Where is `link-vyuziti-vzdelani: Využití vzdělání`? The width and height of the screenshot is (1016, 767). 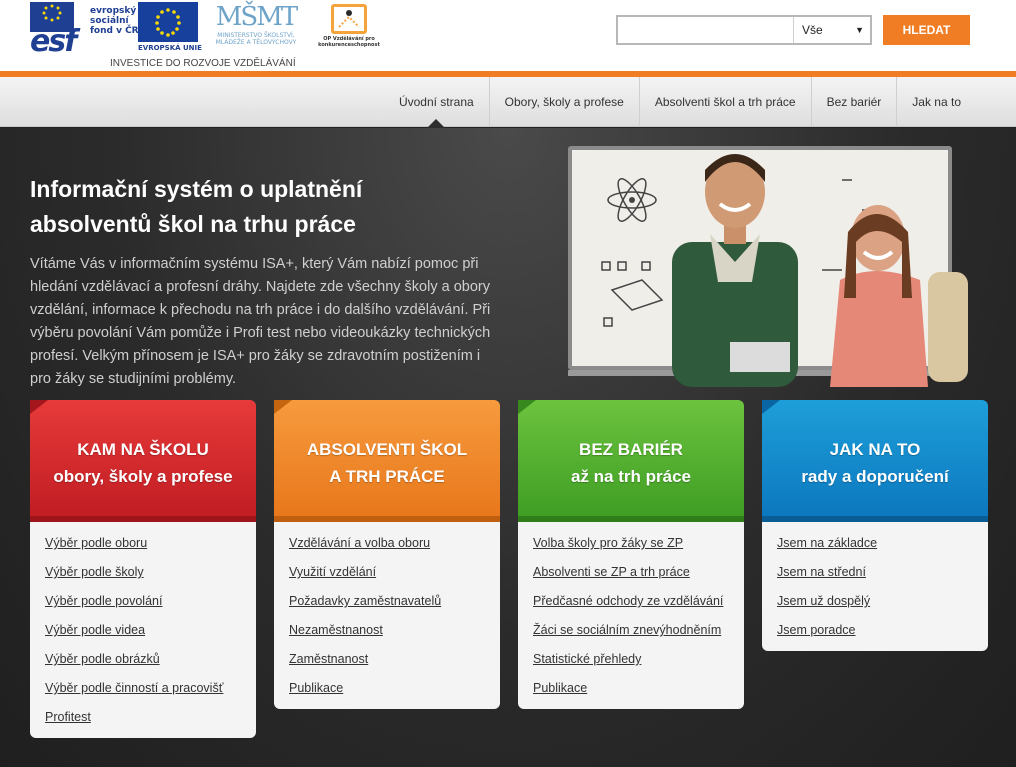
link-vyuziti-vzdelani: Využití vzdělání is located at coordinates (394, 572).